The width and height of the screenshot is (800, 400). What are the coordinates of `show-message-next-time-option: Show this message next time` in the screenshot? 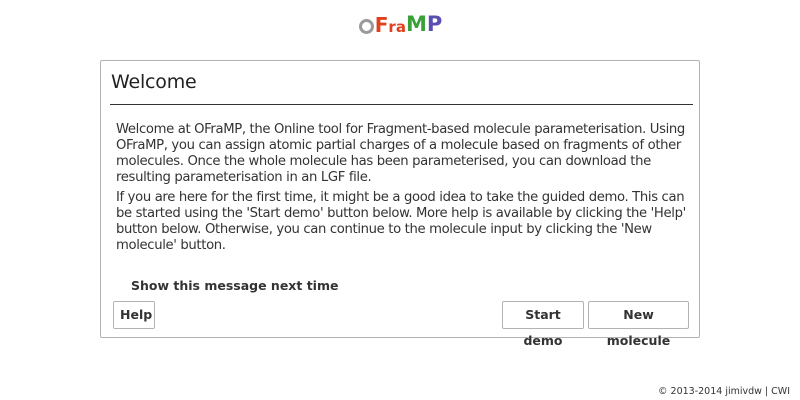 It's located at (234, 285).